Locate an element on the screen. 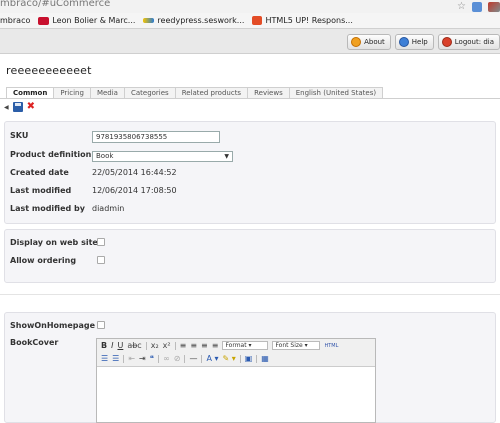  display-web-checkbox is located at coordinates (101, 242).